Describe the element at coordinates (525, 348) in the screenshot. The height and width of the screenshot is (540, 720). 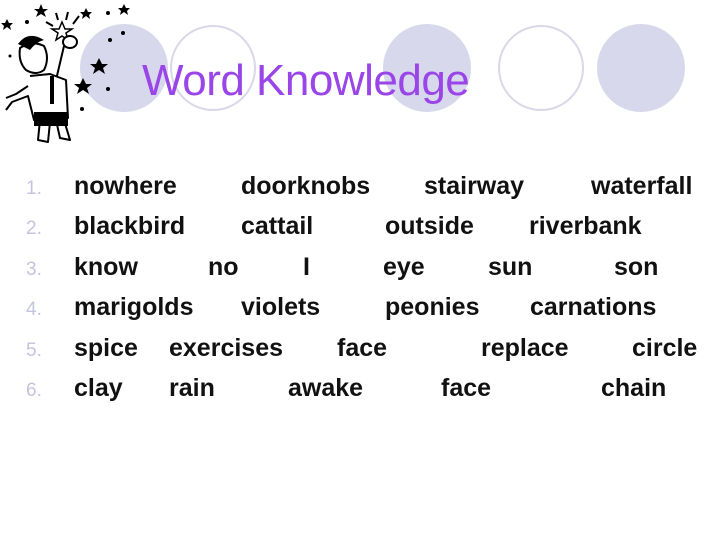
I see `word: replace` at that location.